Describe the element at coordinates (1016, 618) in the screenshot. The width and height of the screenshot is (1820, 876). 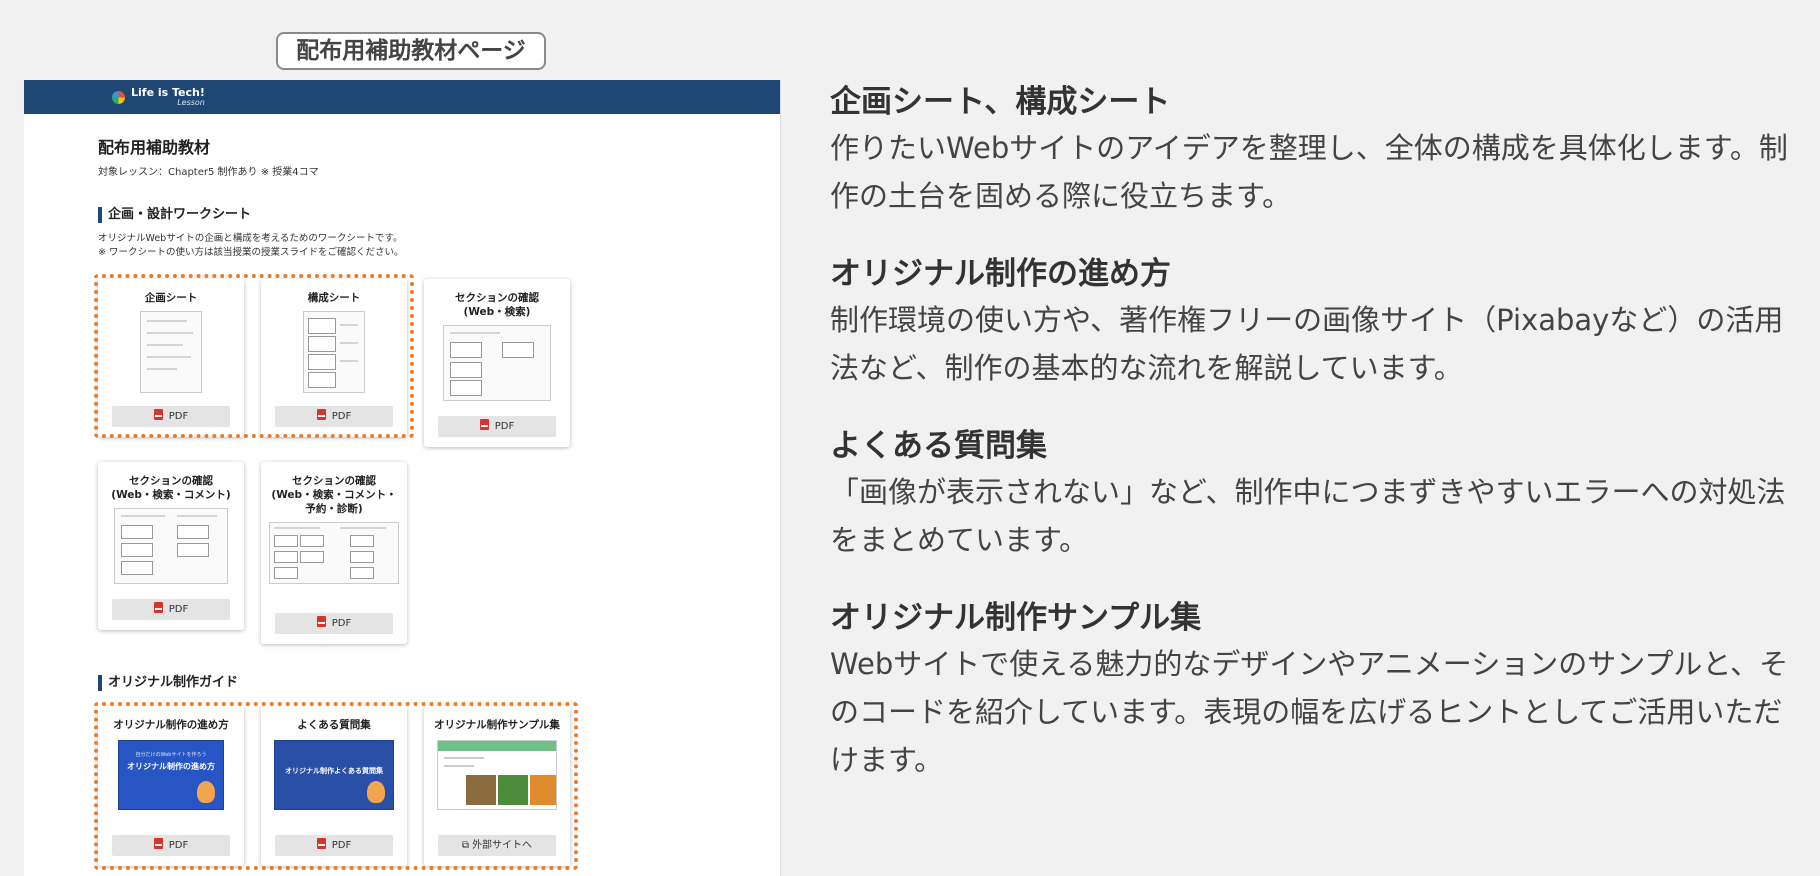
I see `explanation-heading: オリジナル制作サンプル集` at that location.